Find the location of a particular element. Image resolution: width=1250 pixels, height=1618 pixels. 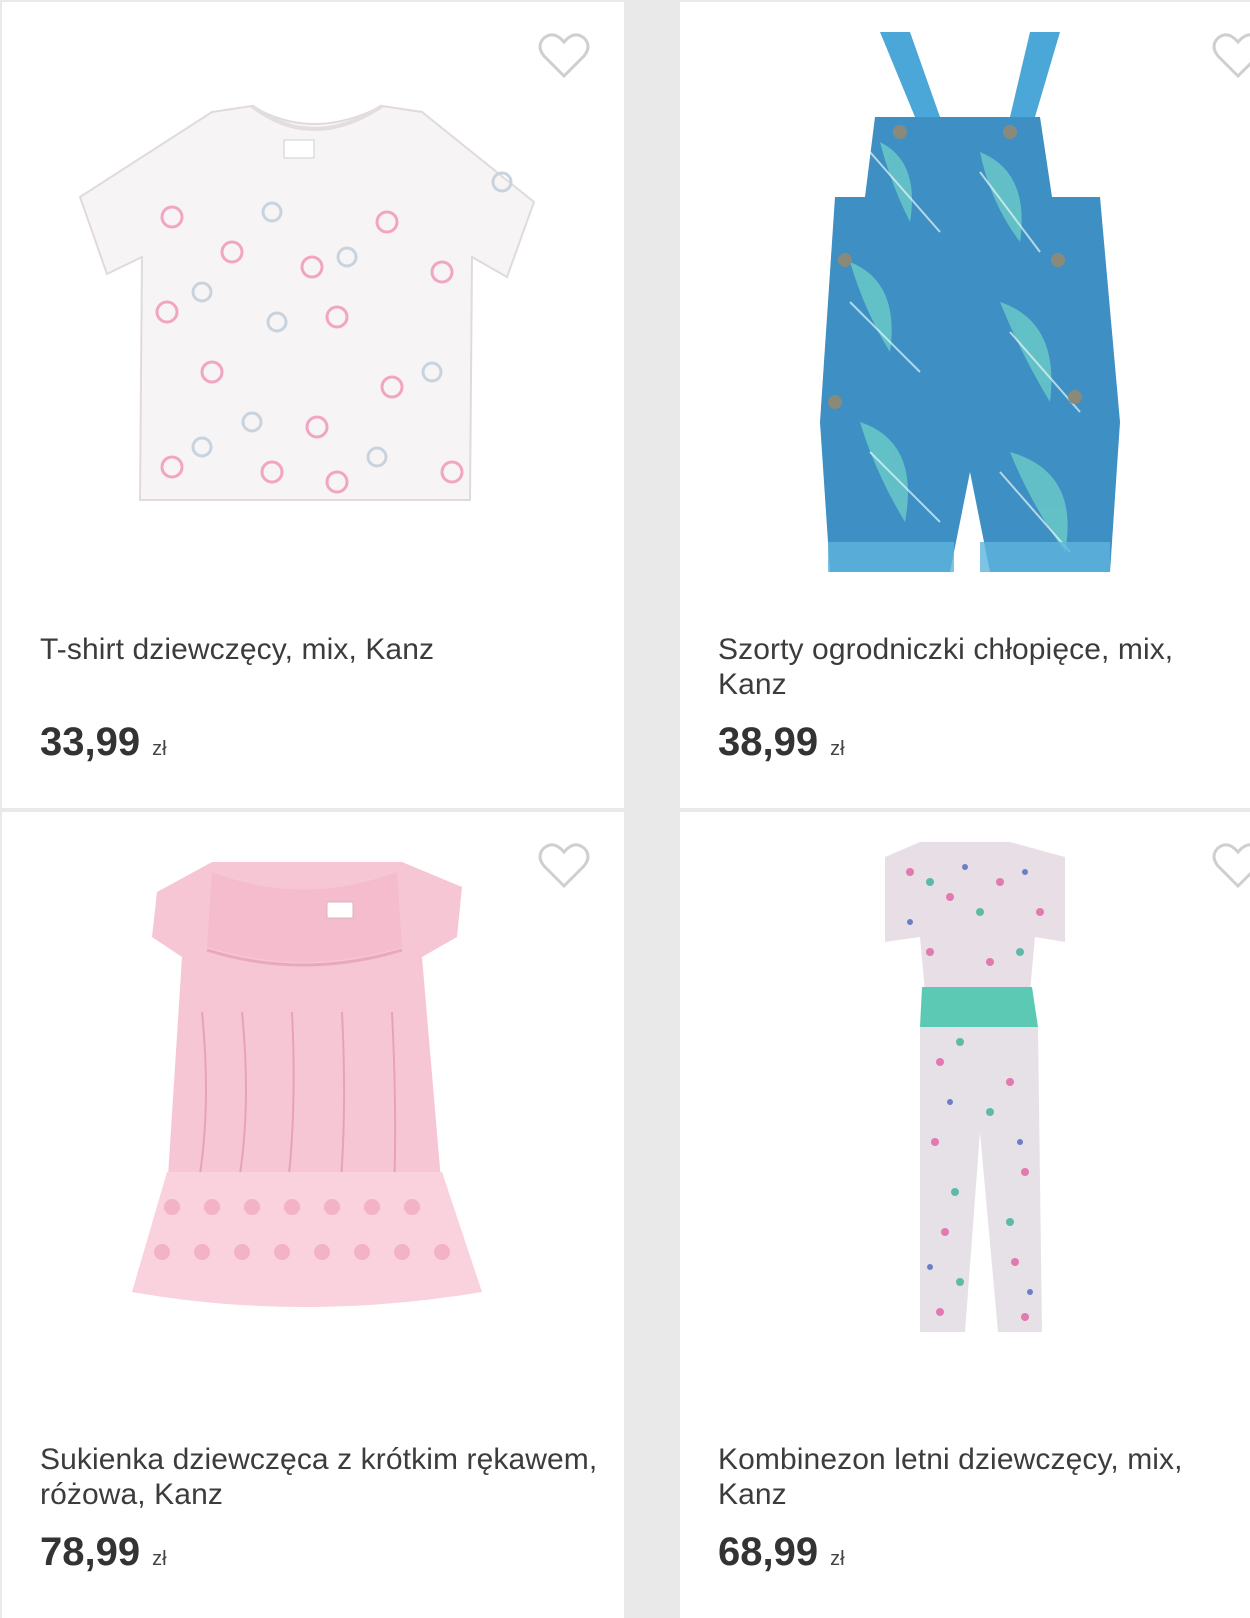

product-title: Szorty ogrodniczki chłopięce, mix, Kanz is located at coordinates (984, 667).